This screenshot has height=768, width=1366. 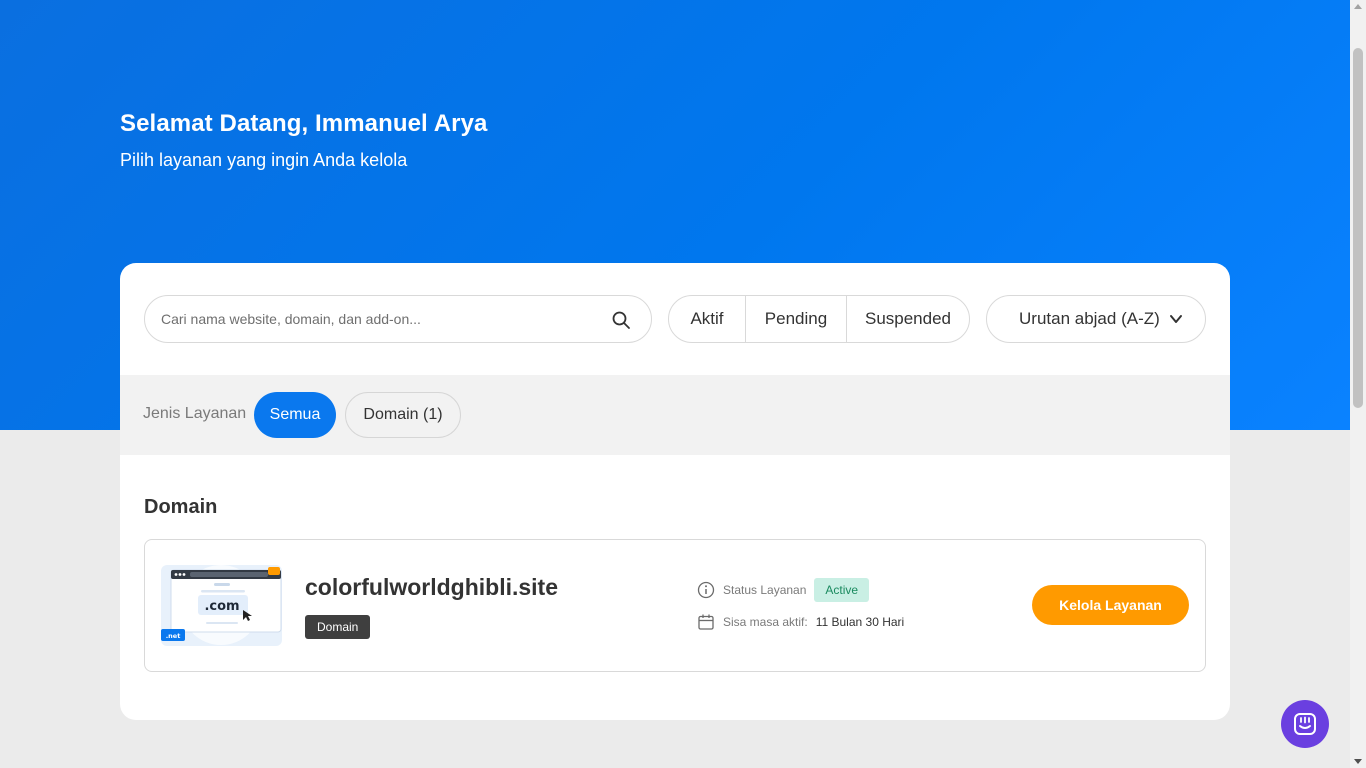 I want to click on service-remaining-row: Sisa masa aktif: 11 Bulan 30 Hari, so click(x=800, y=622).